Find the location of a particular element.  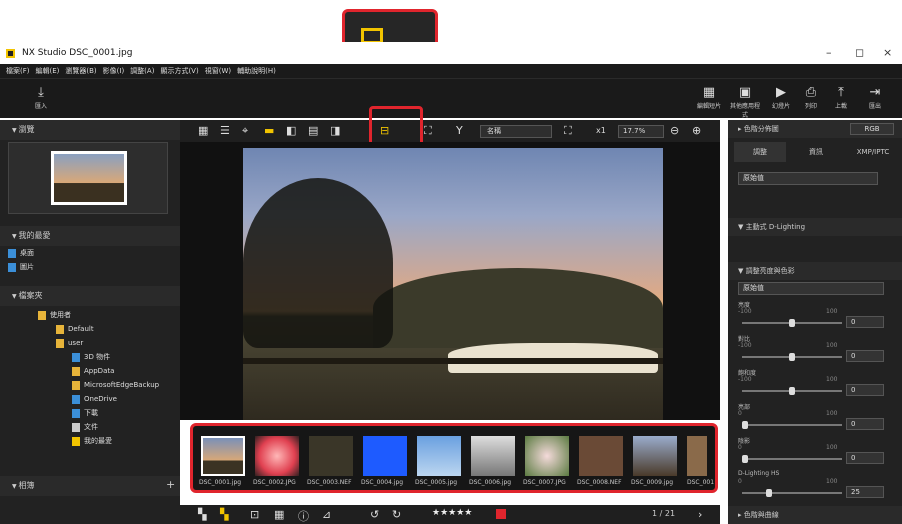

add-album-icon: + is located at coordinates (170, 484).